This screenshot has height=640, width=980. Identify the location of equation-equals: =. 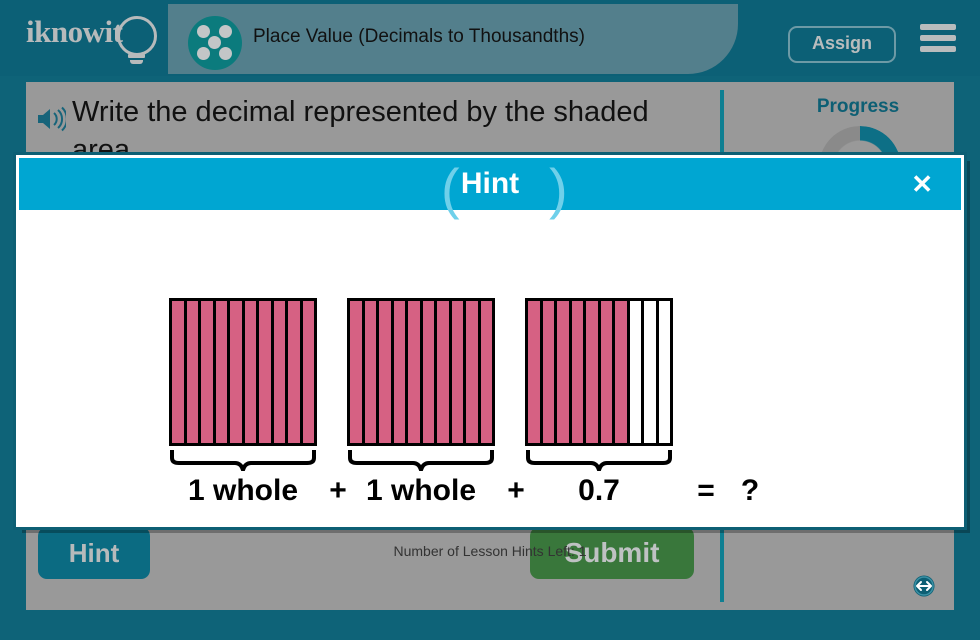
(706, 490).